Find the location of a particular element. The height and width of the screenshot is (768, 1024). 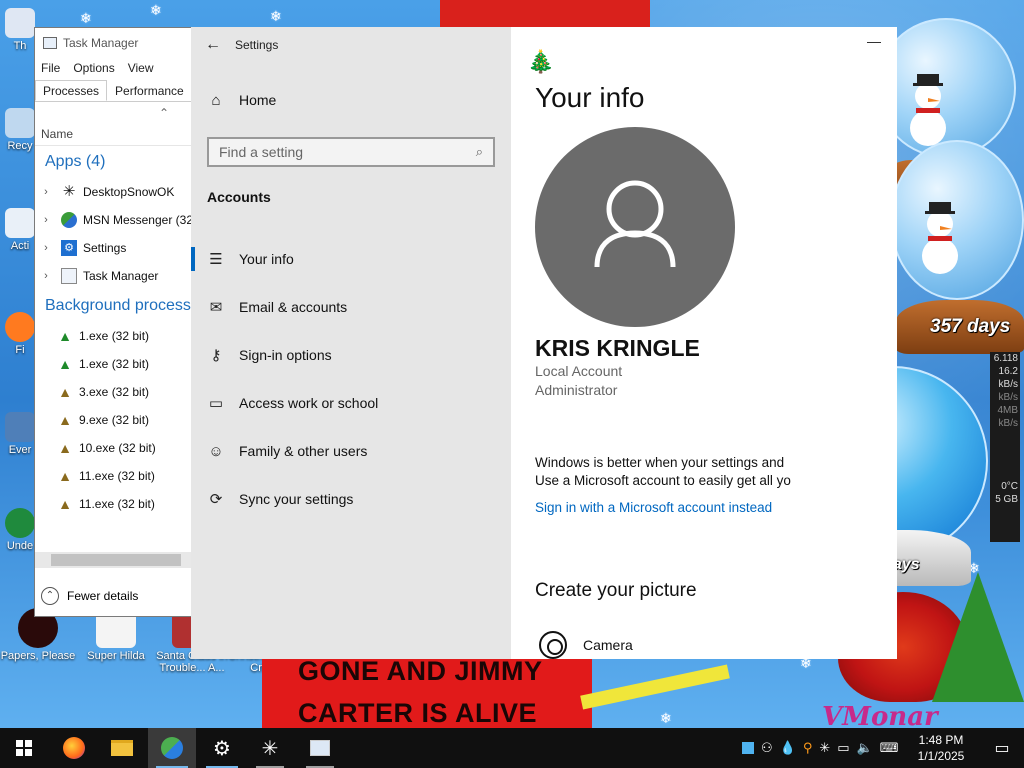

nav-email-accounts: ✉ Email & accounts is located at coordinates (351, 307).